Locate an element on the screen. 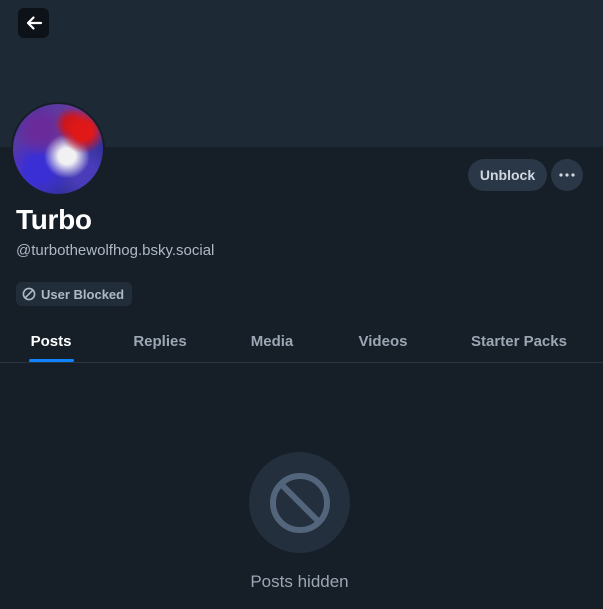 The height and width of the screenshot is (609, 603). arrow-left-icon is located at coordinates (34, 23).